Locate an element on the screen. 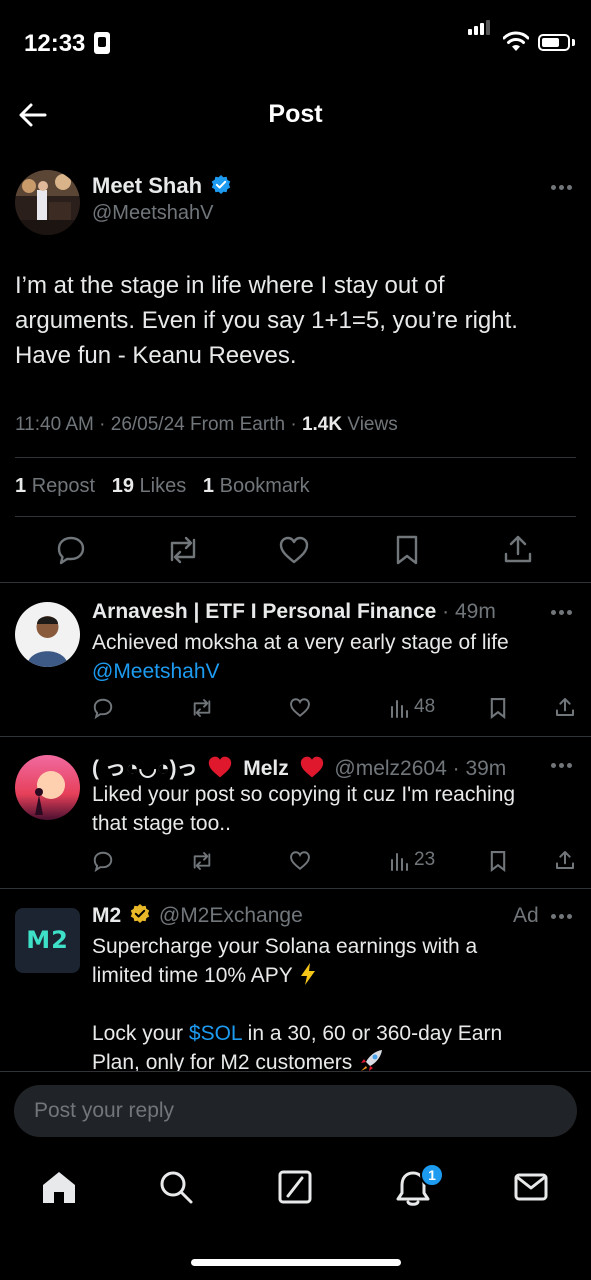 This screenshot has height=1280, width=591. author-avatar is located at coordinates (47, 202).